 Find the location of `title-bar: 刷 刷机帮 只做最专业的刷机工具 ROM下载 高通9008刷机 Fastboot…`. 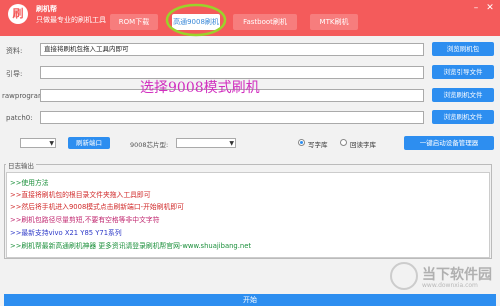

title-bar: 刷 刷机帮 只做最专业的刷机工具 ROM下载 高通9008刷机 Fastboot… is located at coordinates (250, 18).